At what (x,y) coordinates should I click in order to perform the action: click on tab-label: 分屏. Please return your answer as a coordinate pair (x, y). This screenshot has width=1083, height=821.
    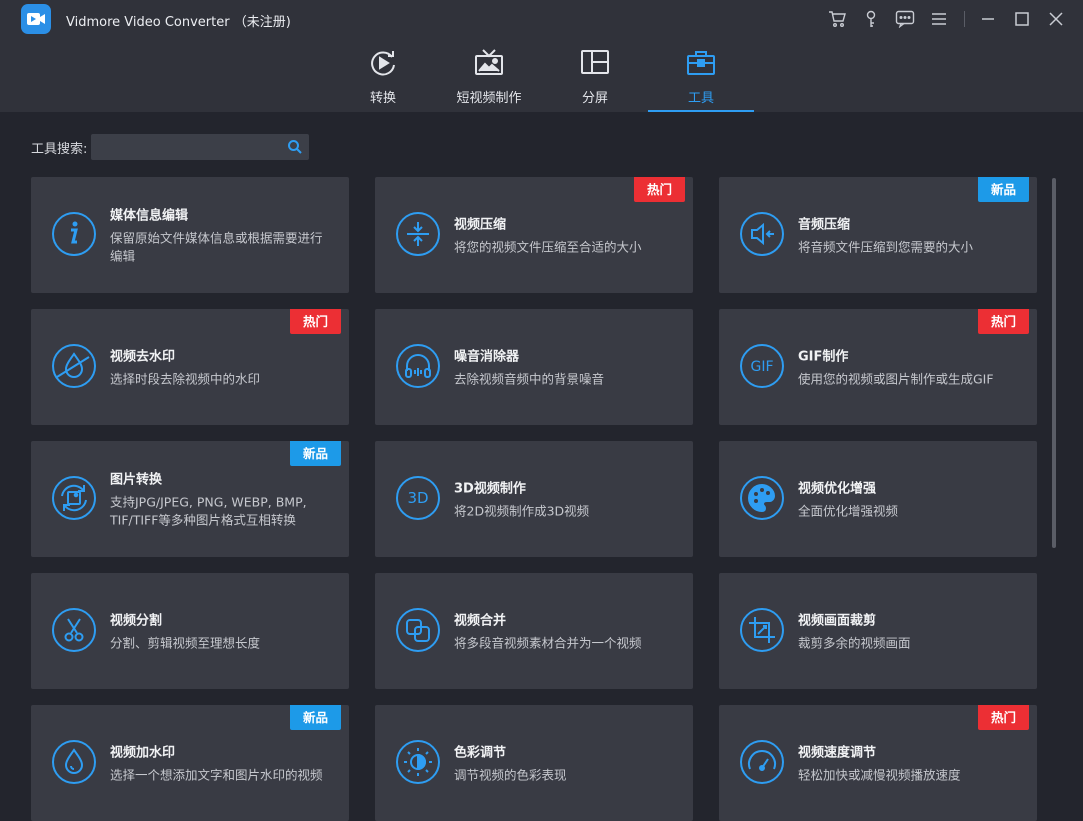
    Looking at the image, I should click on (594, 98).